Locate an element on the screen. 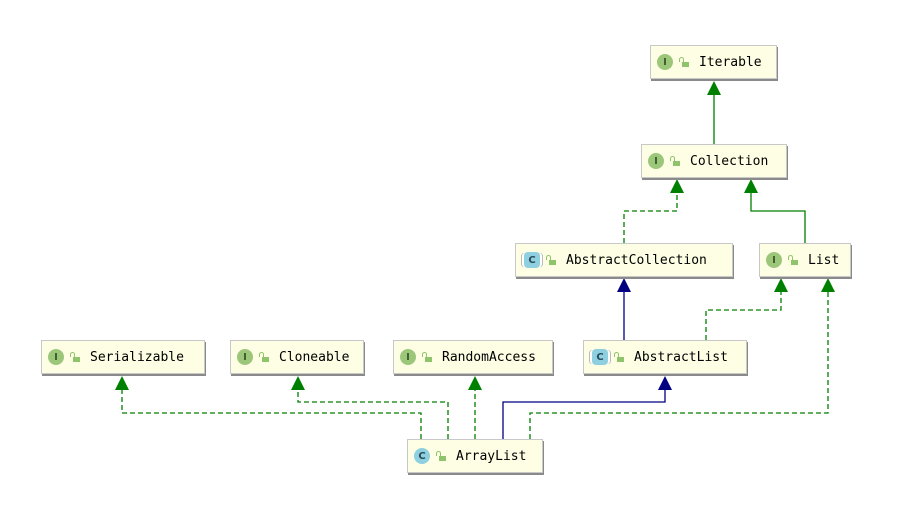  node-serializable: I Serializable is located at coordinates (123, 357).